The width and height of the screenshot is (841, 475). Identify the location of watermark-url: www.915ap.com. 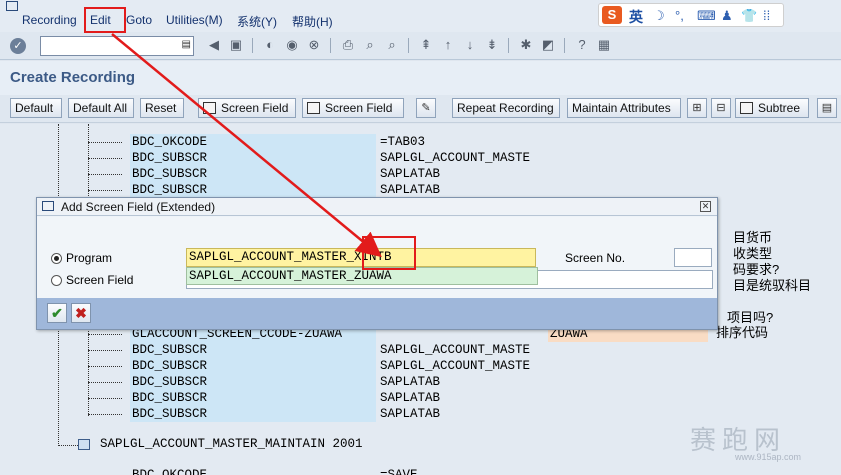
(768, 457).